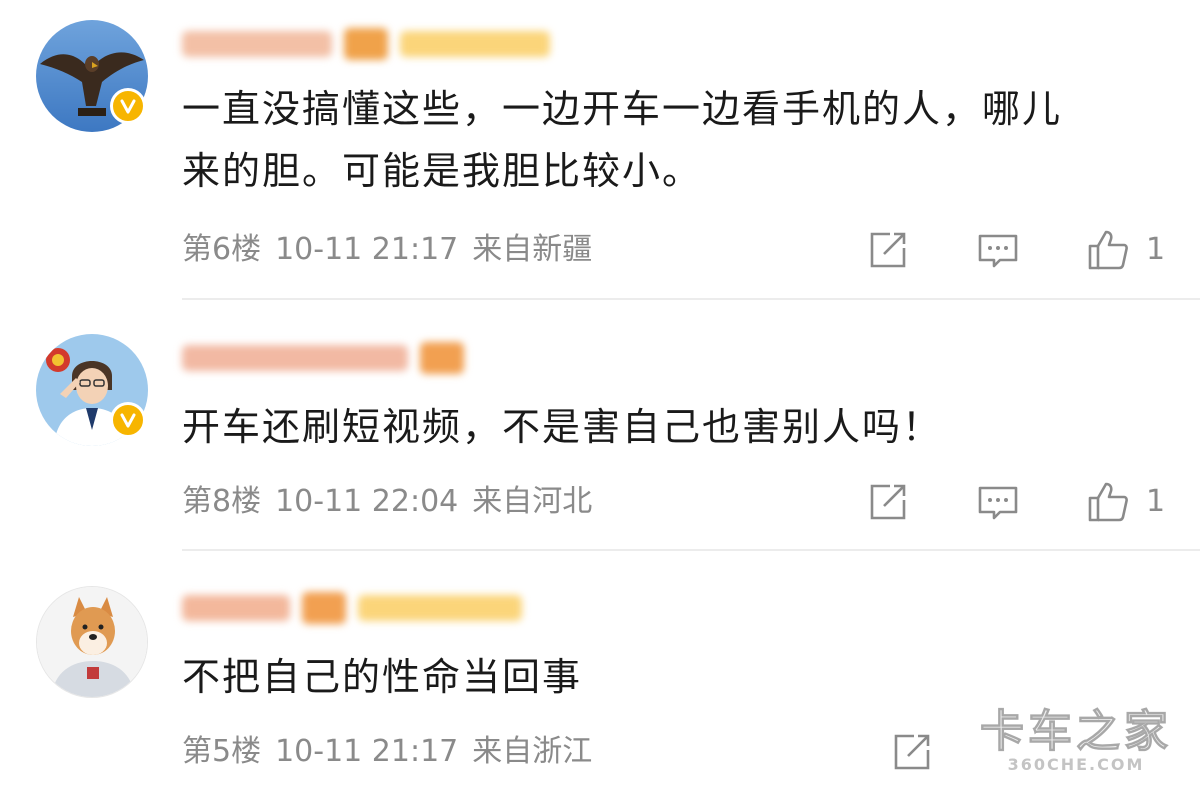 This screenshot has height=800, width=1200. I want to click on comment-meta: 第8楼 10-11 22:04 来自河北, so click(394, 502).